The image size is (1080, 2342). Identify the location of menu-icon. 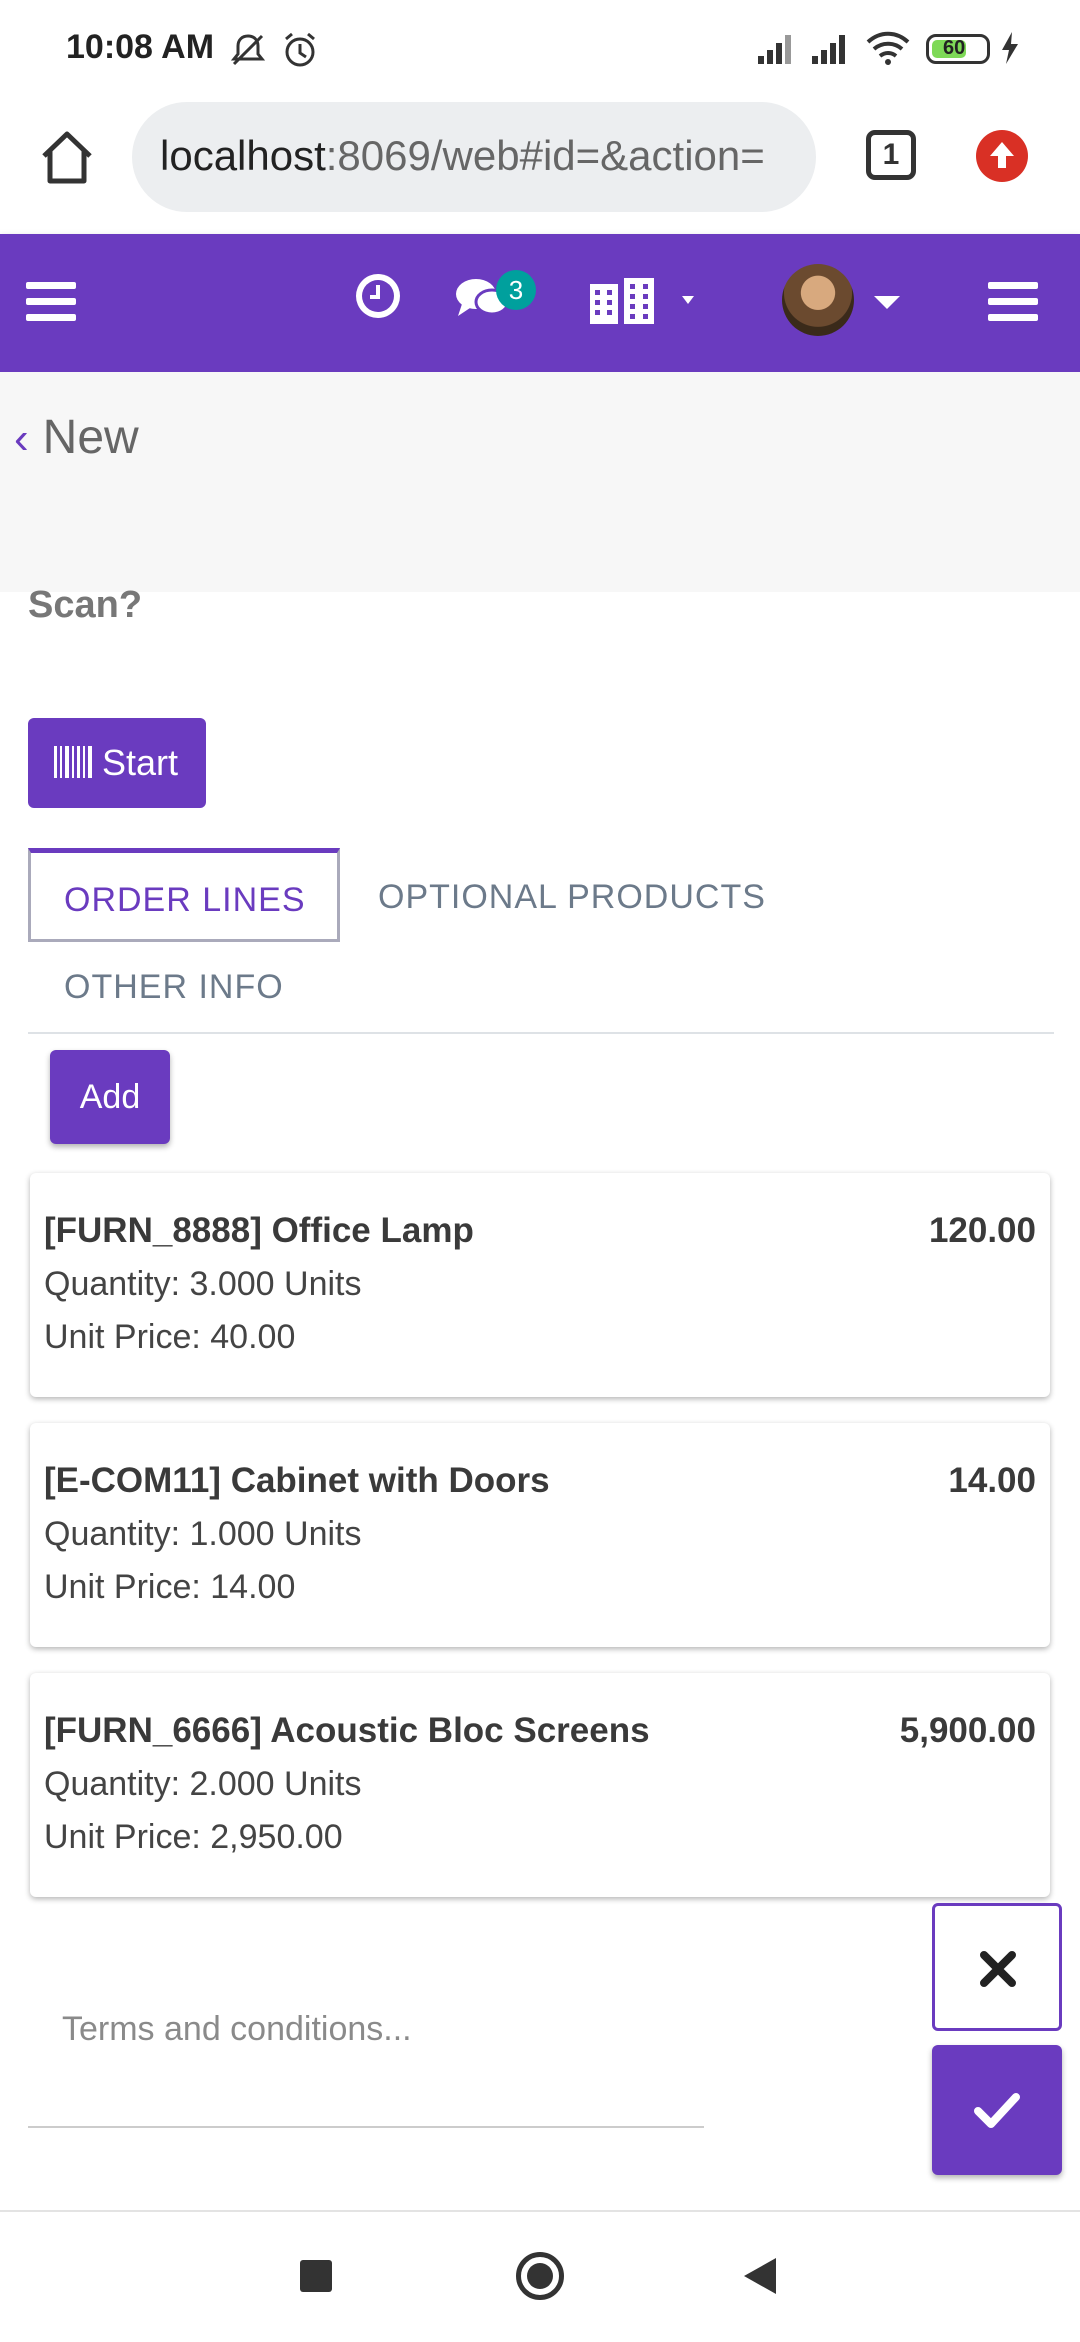
(51, 302).